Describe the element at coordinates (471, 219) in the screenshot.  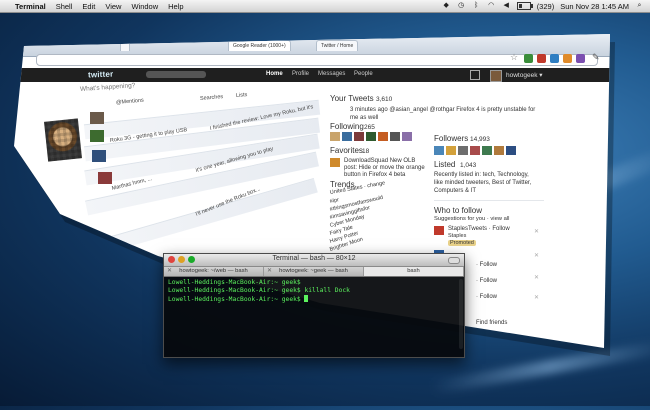
I see `who-to-follow-links: Suggestions for you · view all` at that location.